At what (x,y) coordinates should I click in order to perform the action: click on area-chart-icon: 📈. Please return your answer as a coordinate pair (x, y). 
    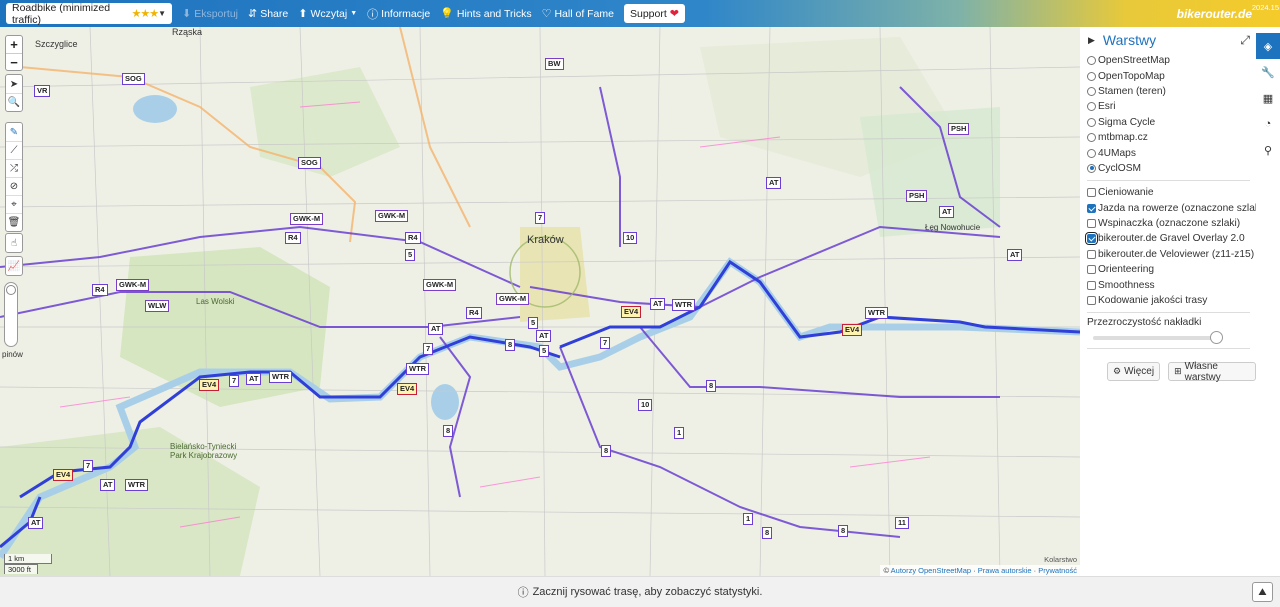
    Looking at the image, I should click on (14, 266).